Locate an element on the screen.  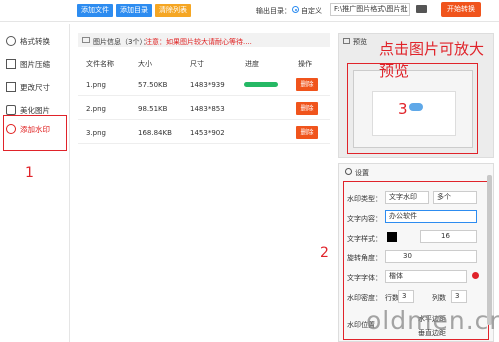
sidebar: 格式转换 图片压缩 更改尺寸 美化图片 添加水印 is located at coordinates (35, 183).